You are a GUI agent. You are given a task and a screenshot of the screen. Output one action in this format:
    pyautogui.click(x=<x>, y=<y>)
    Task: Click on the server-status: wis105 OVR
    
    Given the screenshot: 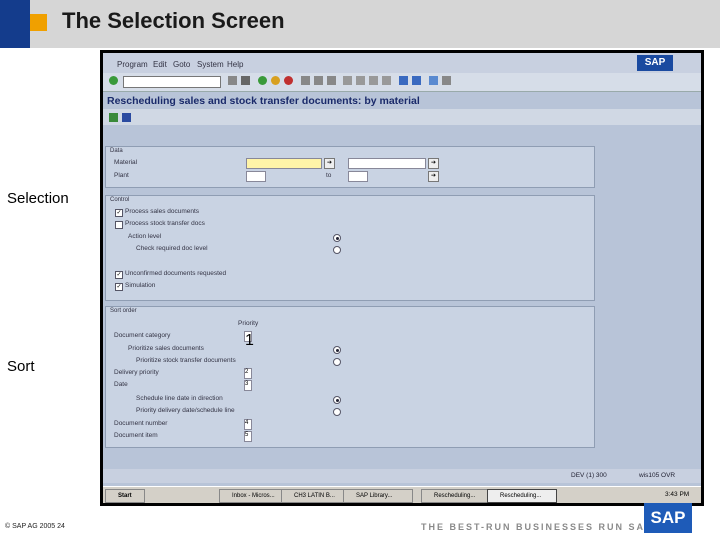 What is the action you would take?
    pyautogui.click(x=657, y=475)
    